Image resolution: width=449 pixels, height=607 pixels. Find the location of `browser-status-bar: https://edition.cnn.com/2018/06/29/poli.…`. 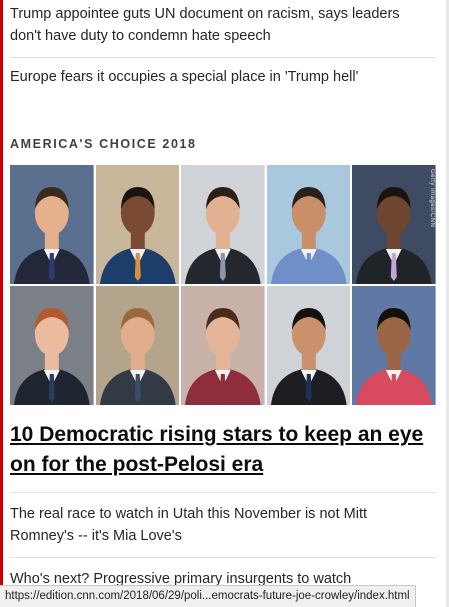

browser-status-bar: https://edition.cnn.com/2018/06/29/poli.… is located at coordinates (208, 596).